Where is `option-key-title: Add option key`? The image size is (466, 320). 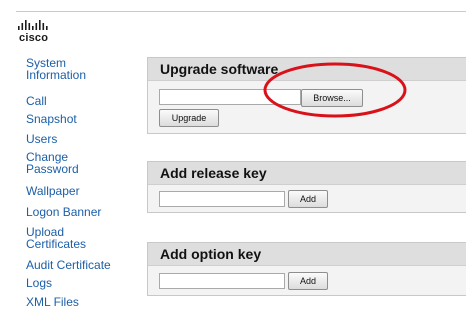
option-key-title: Add option key is located at coordinates (307, 254).